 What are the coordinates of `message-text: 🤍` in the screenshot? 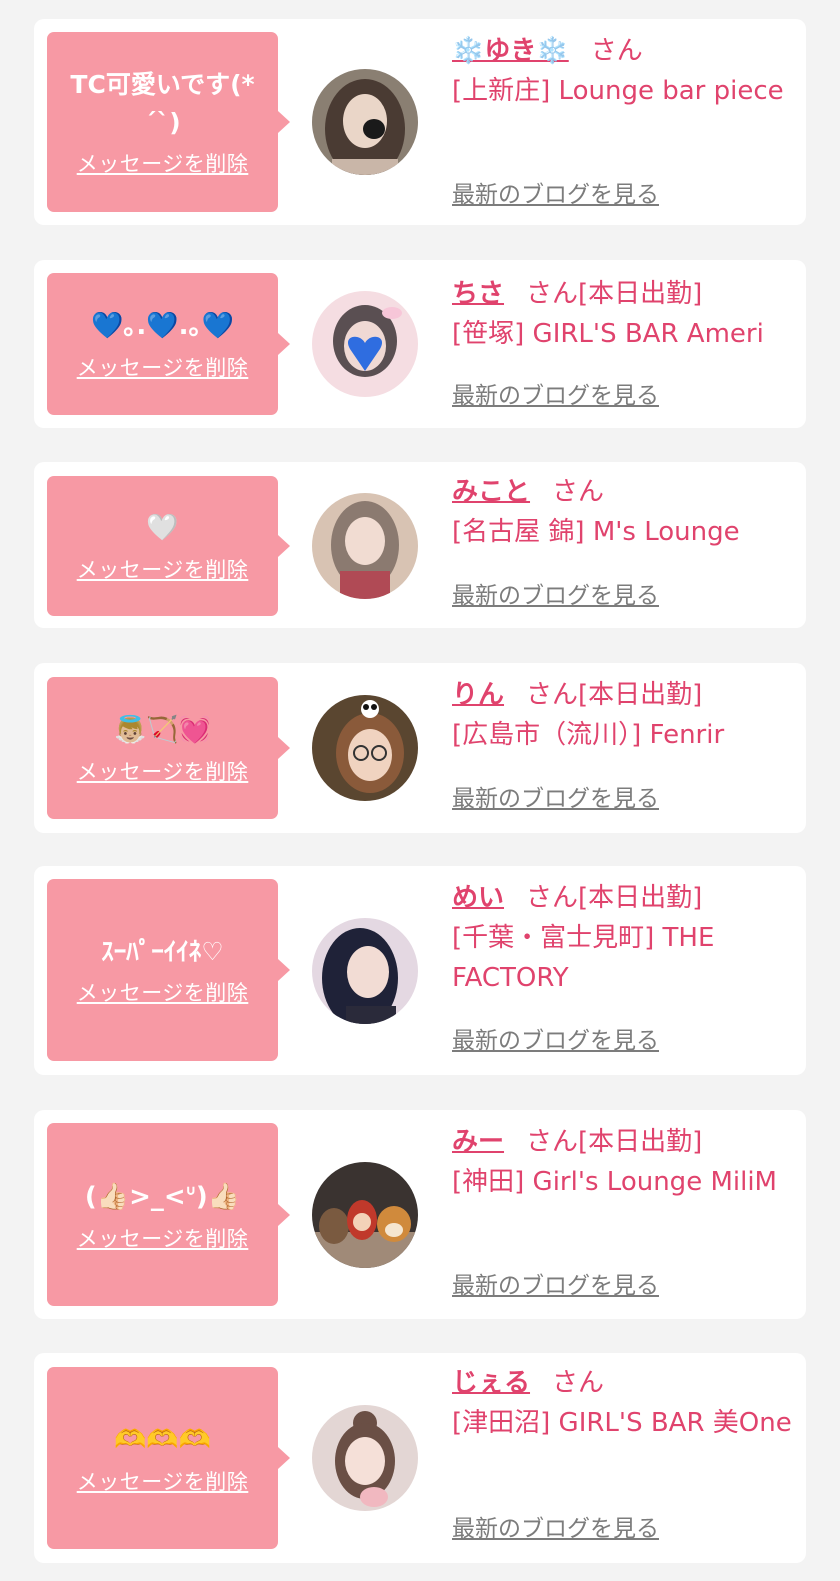 It's located at (162, 528).